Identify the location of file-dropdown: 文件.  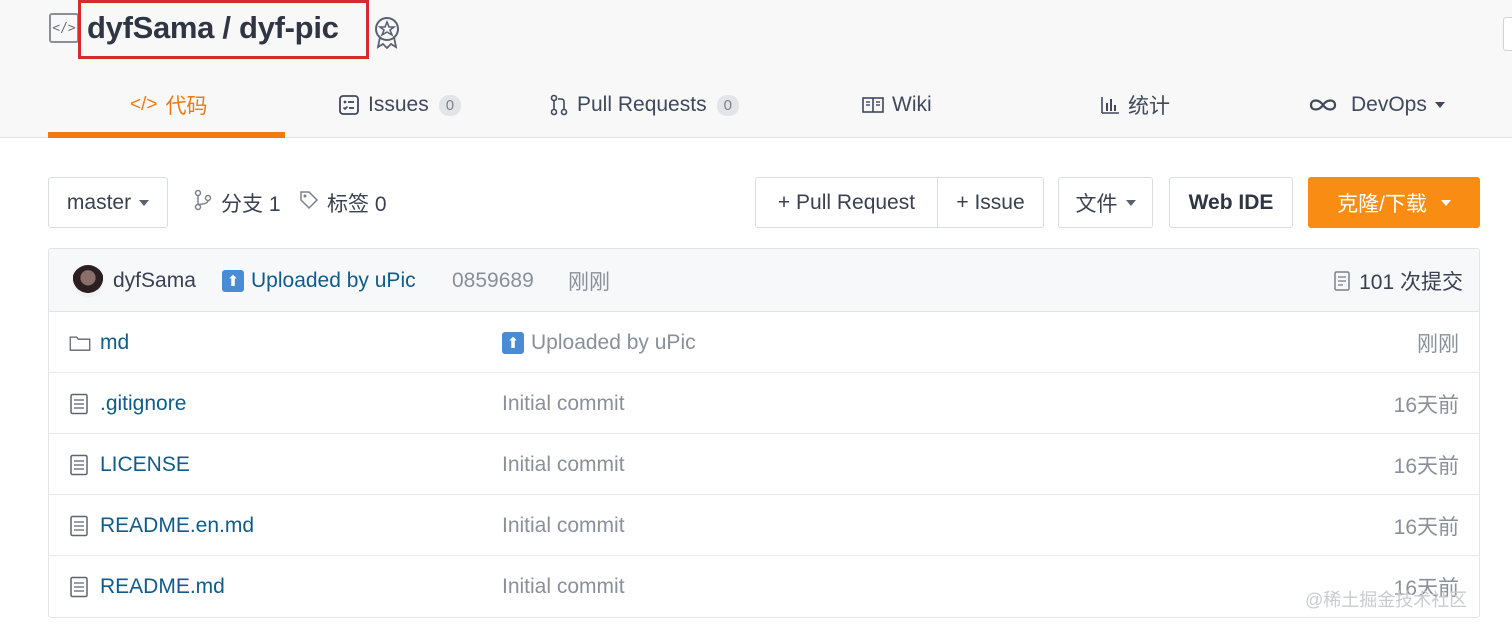
(1105, 202).